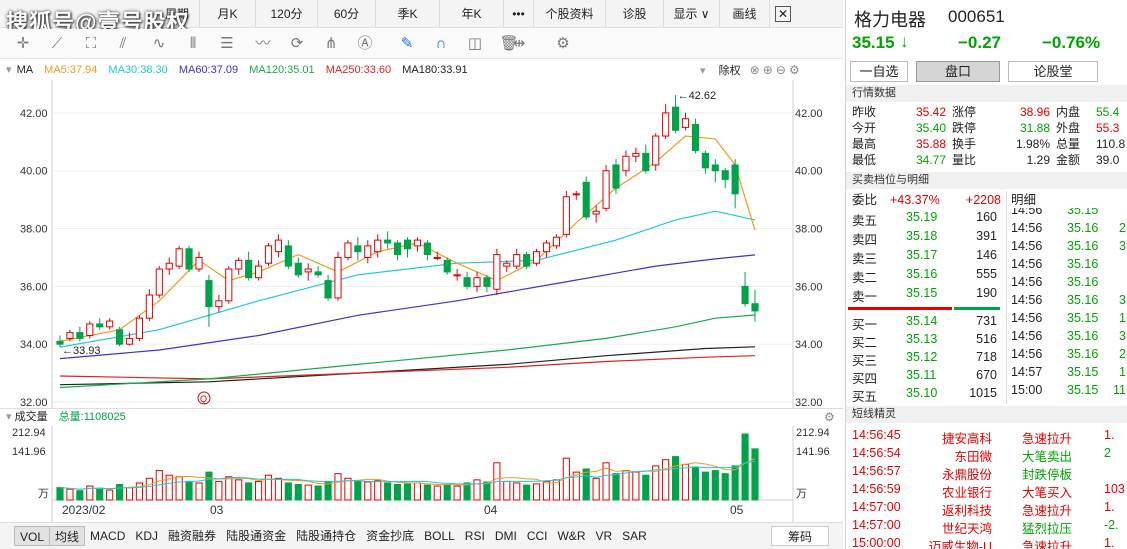 The width and height of the screenshot is (1127, 549). Describe the element at coordinates (475, 44) in the screenshot. I see `lock-icon: ◫` at that location.